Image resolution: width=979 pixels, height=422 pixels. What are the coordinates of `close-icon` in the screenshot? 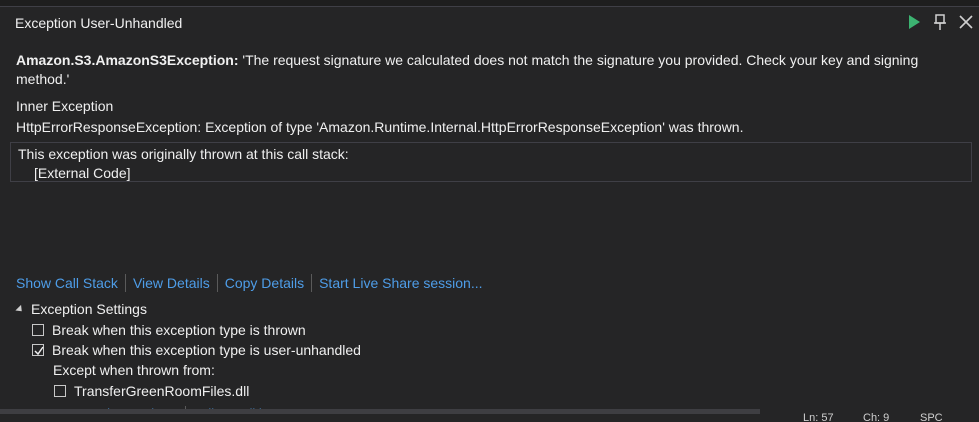 It's located at (966, 22).